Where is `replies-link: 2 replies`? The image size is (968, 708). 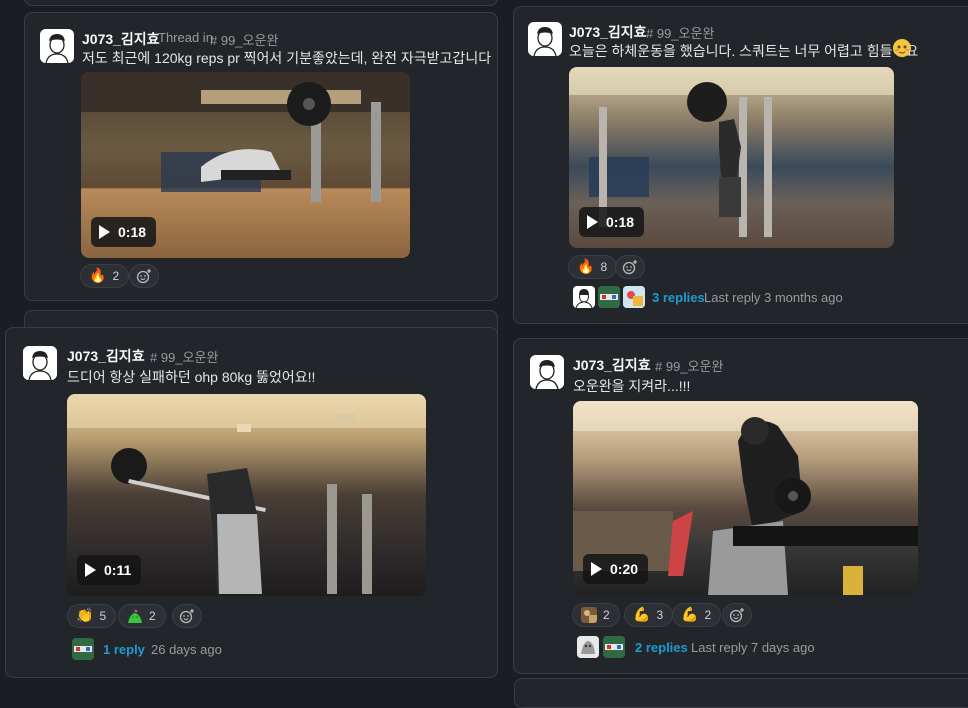
replies-link: 2 replies is located at coordinates (661, 647).